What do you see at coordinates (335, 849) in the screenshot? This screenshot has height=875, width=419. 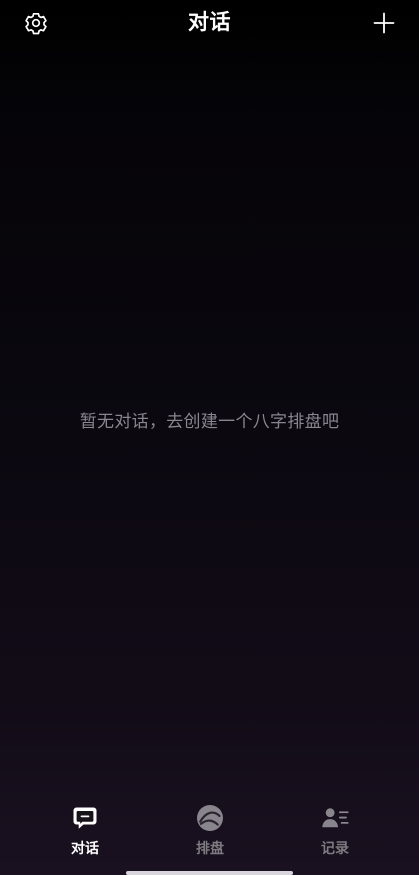 I see `tab-label: 记录` at bounding box center [335, 849].